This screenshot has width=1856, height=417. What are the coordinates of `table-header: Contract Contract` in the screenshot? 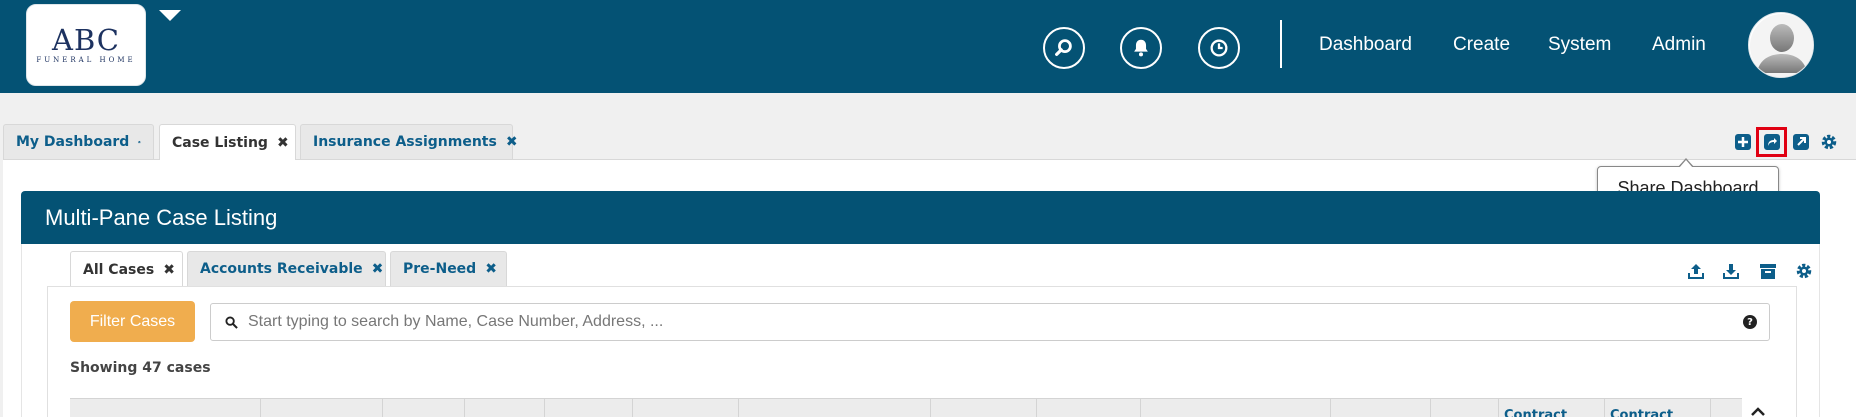 It's located at (906, 407).